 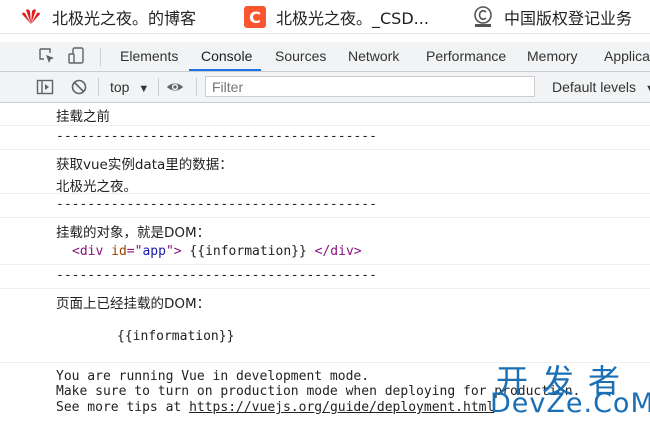 I want to click on message-text: 北极光之夜。, so click(x=96, y=187).